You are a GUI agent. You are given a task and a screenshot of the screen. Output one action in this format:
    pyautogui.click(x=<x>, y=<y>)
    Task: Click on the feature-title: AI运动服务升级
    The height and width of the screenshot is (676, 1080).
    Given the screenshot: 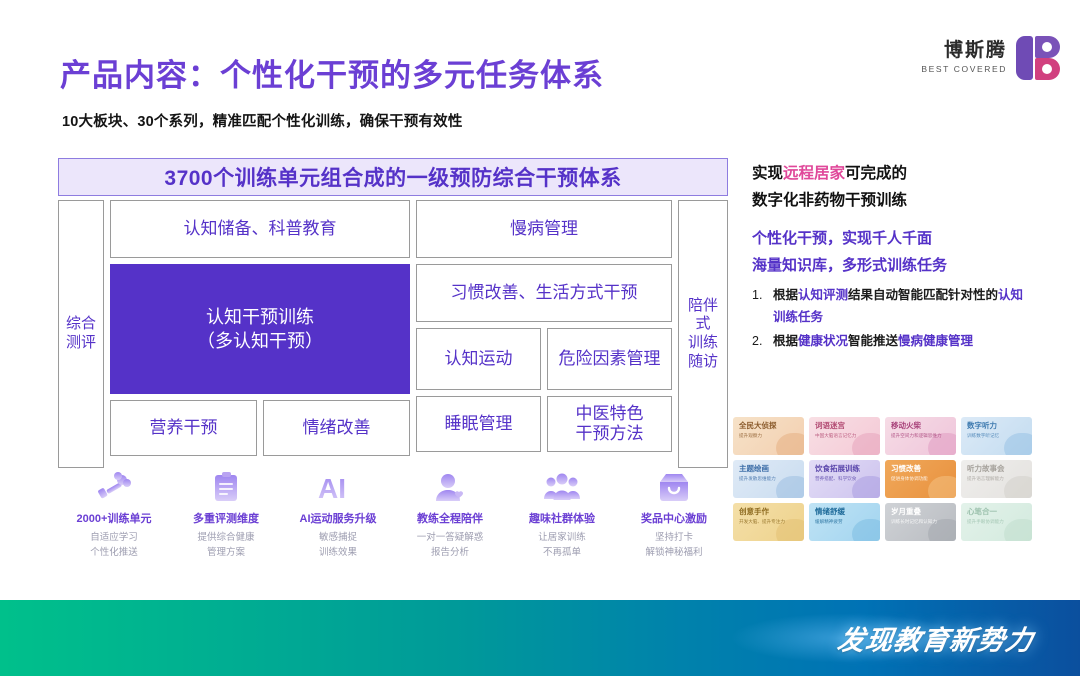 What is the action you would take?
    pyautogui.click(x=338, y=519)
    